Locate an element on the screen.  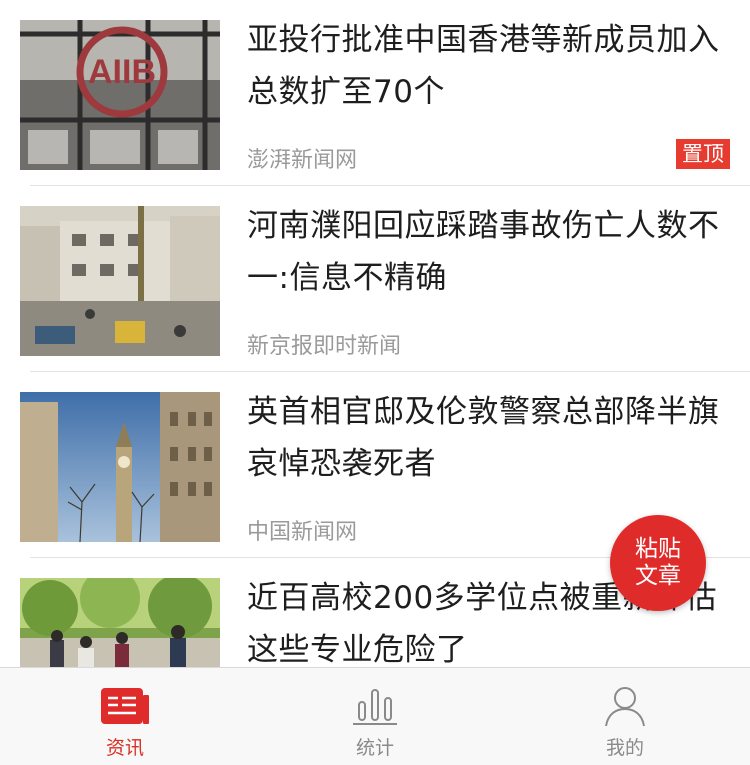
tab-stats-label: 统计 is located at coordinates (374, 748).